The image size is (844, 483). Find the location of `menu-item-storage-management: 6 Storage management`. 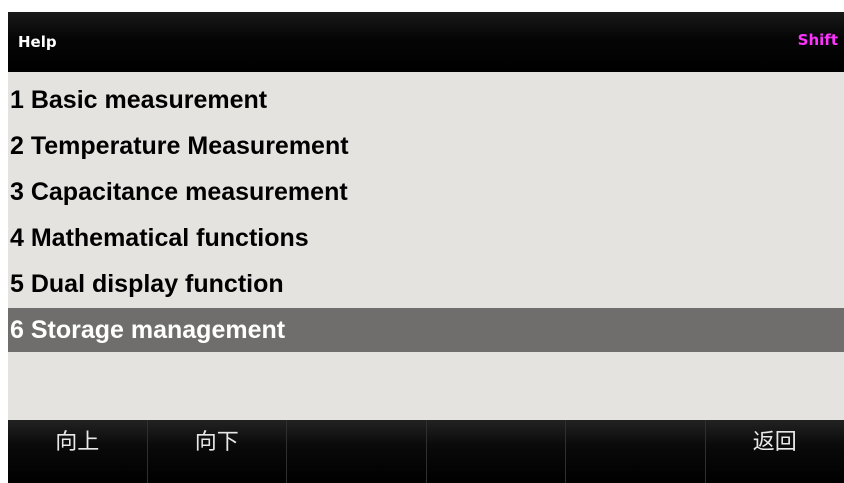

menu-item-storage-management: 6 Storage management is located at coordinates (426, 330).